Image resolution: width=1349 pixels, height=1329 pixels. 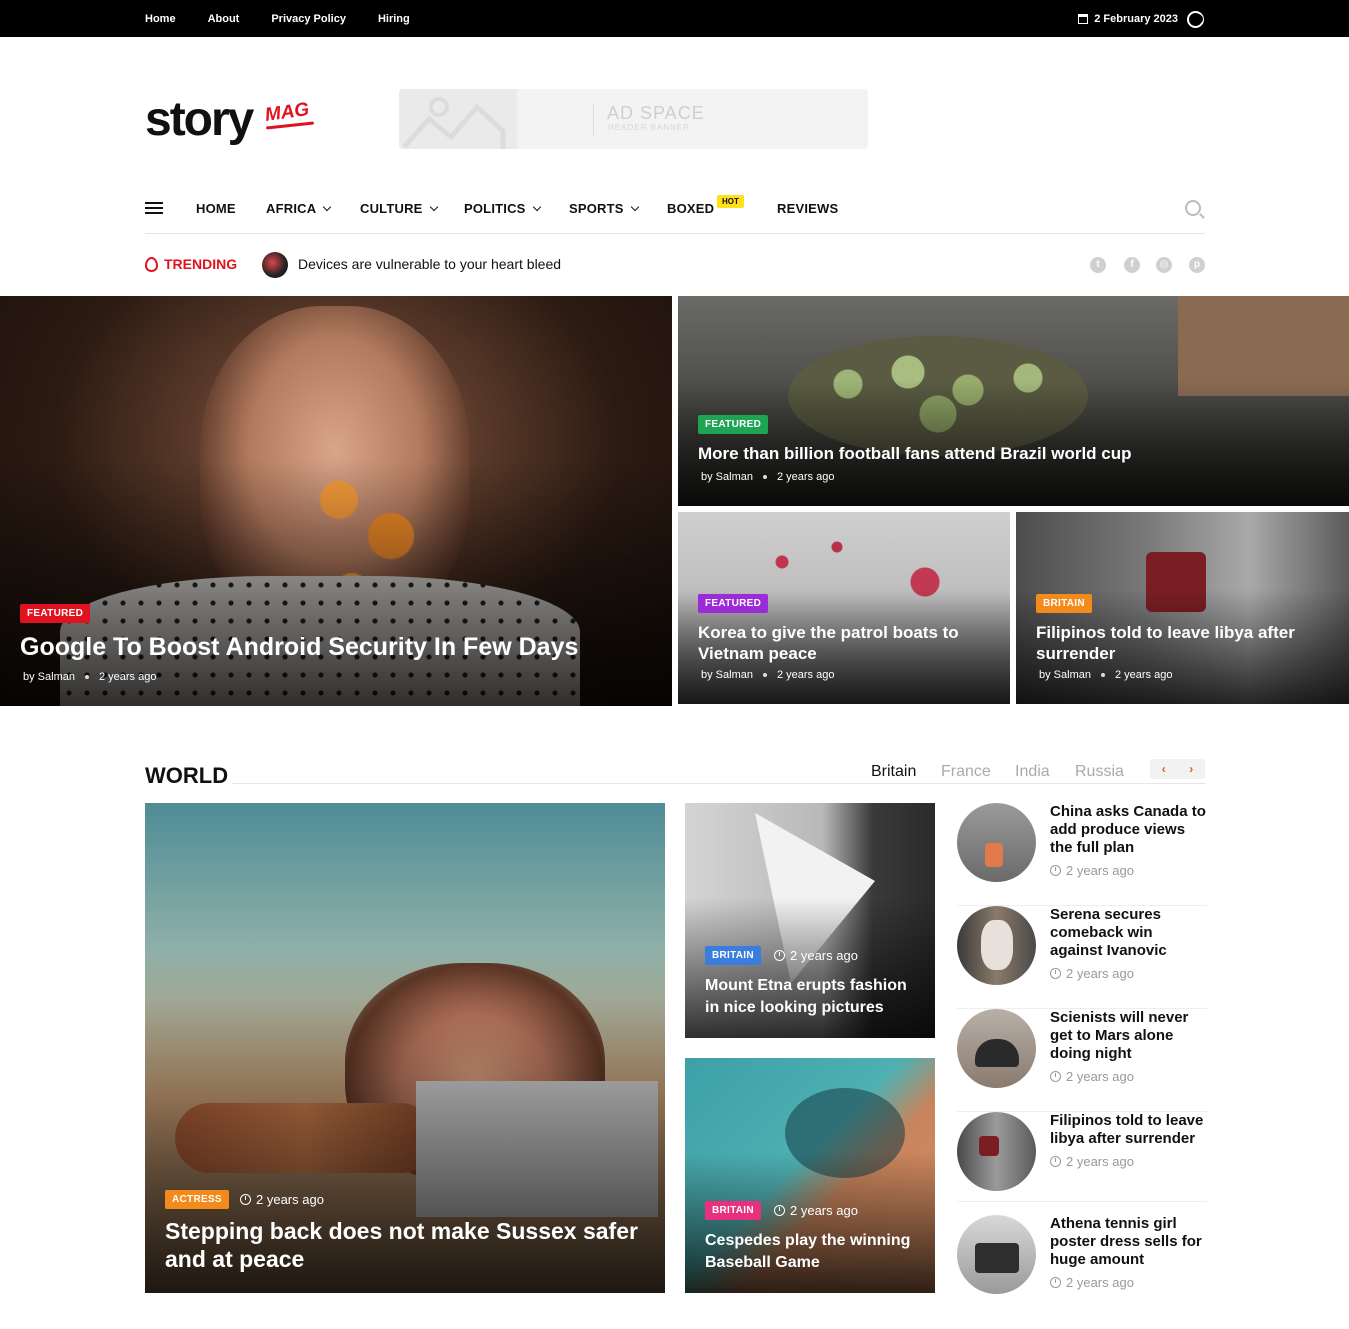 I want to click on pinterest-icon: p, so click(x=1197, y=265).